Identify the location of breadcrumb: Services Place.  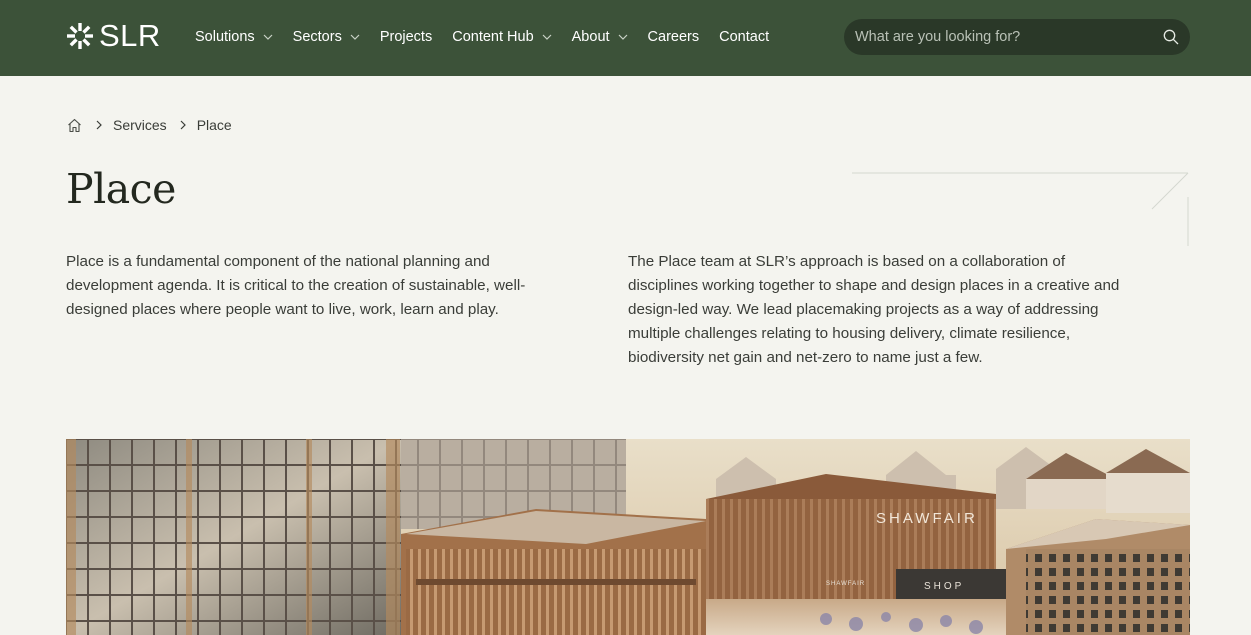
(149, 125).